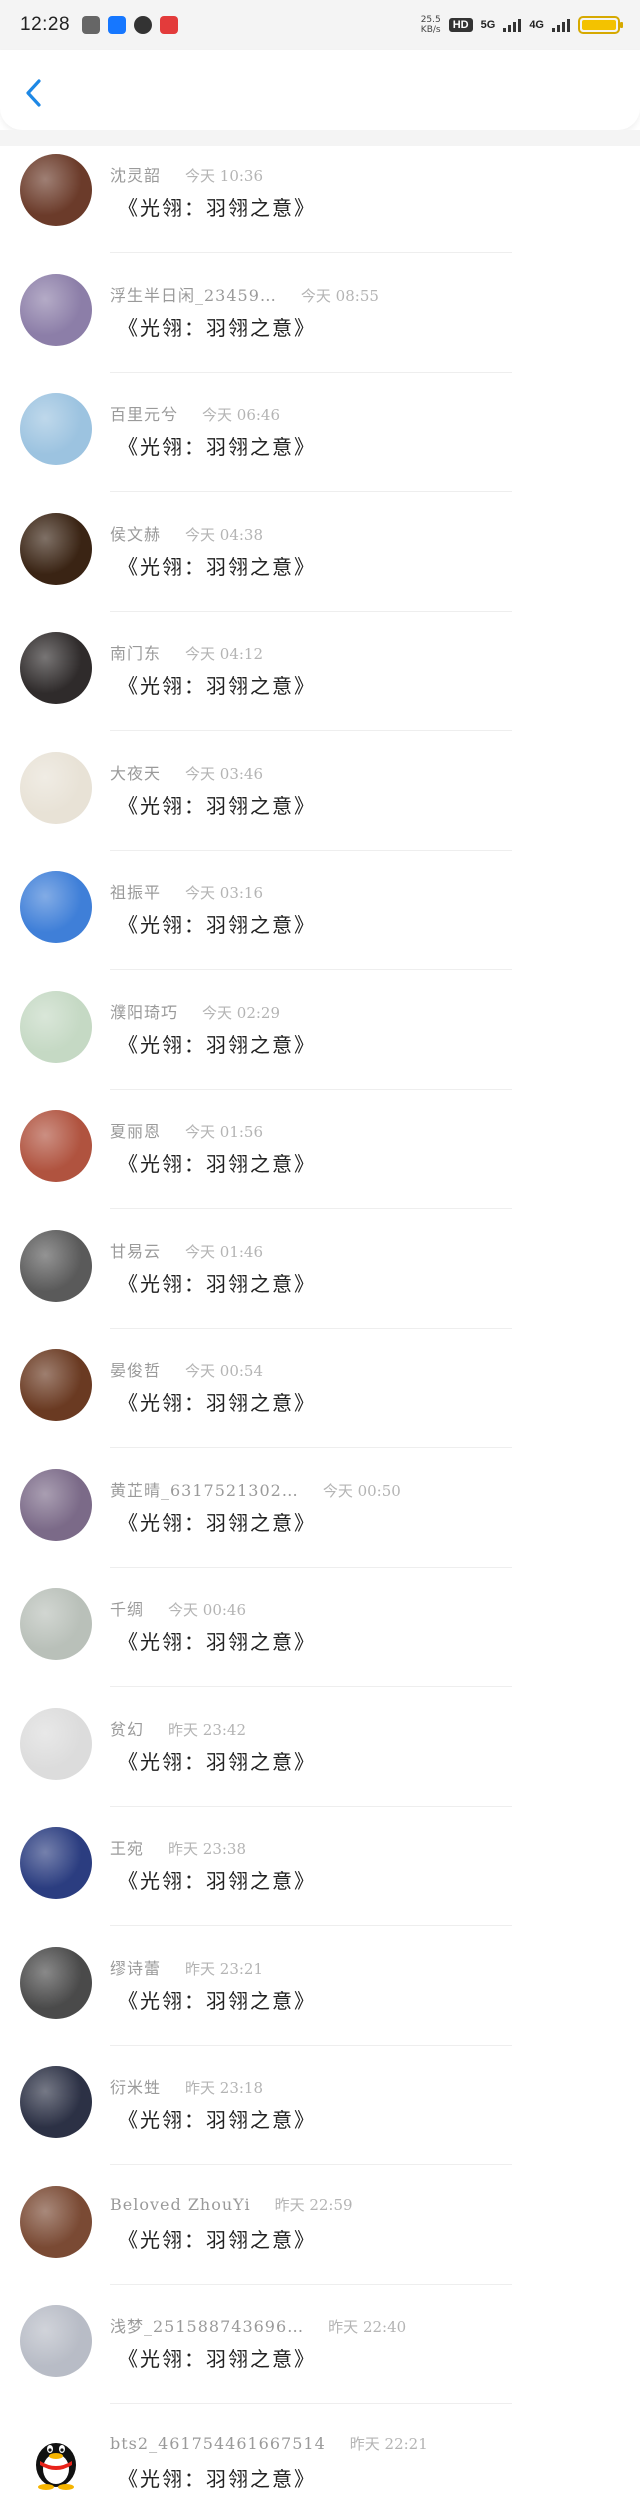 This screenshot has height=2514, width=640. I want to click on list-item: 甘易云 今天 01:46 《光翎：羽翎之意》, so click(320, 1284).